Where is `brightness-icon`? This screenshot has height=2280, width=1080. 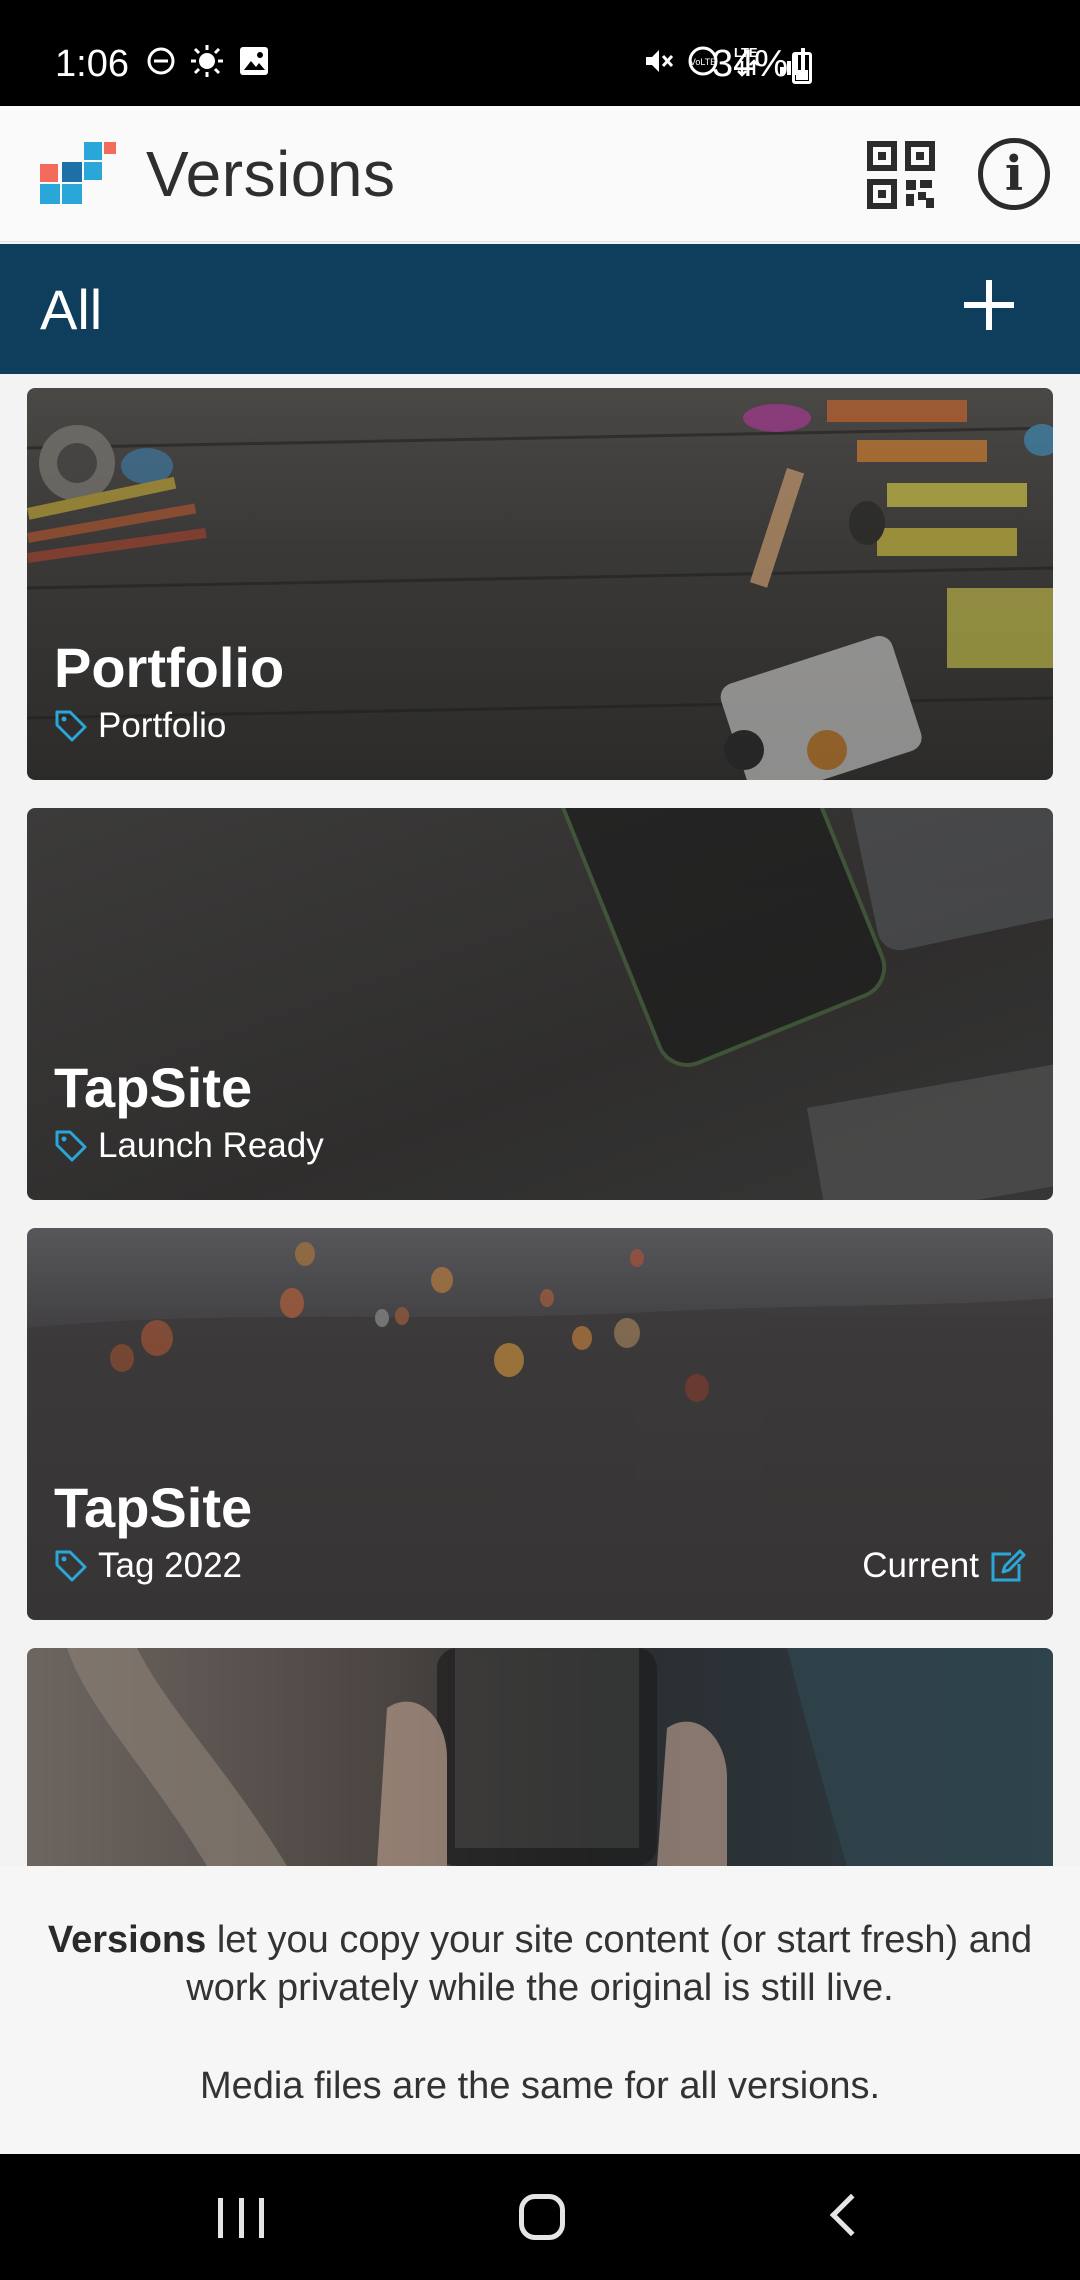
brightness-icon is located at coordinates (207, 61).